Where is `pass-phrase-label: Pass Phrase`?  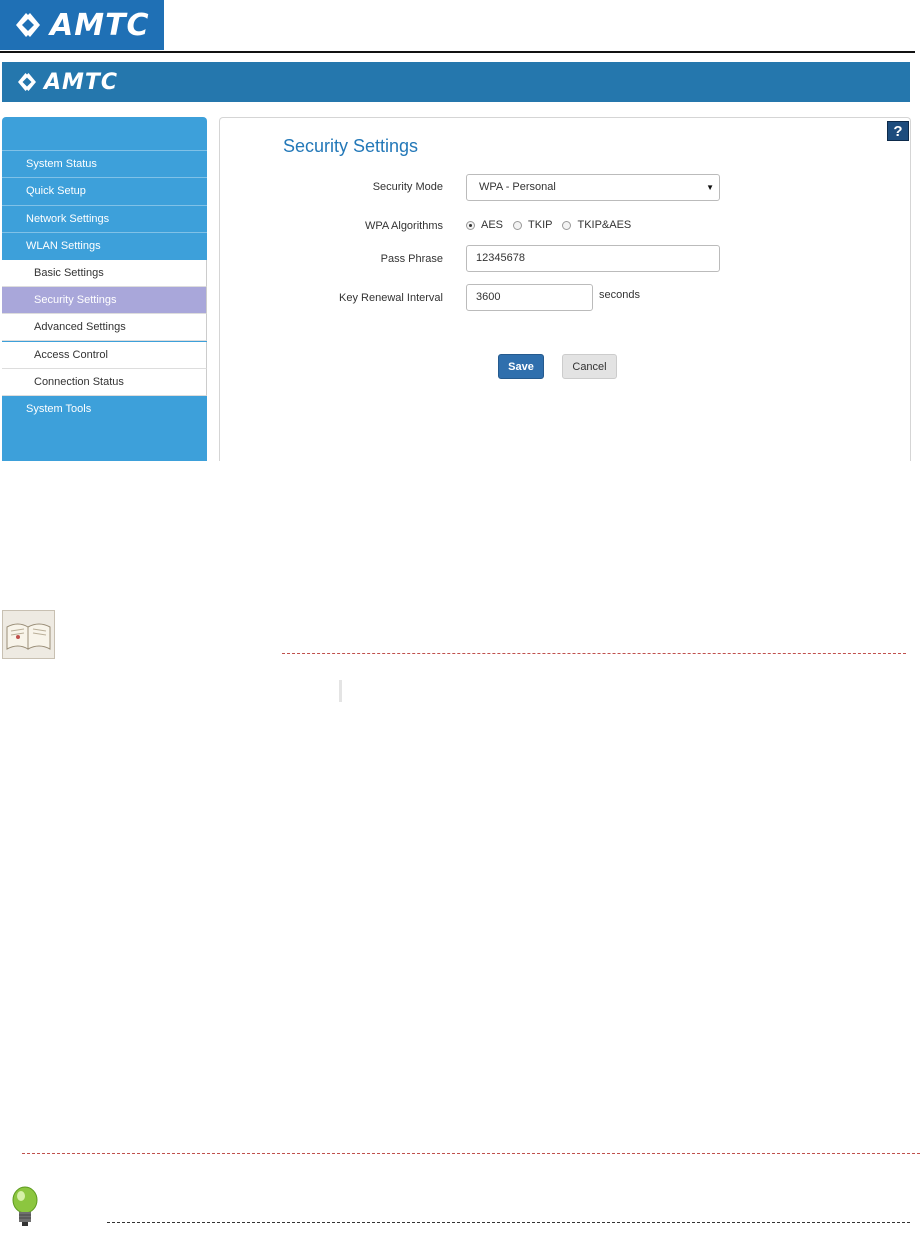 pass-phrase-label: Pass Phrase is located at coordinates (411, 259).